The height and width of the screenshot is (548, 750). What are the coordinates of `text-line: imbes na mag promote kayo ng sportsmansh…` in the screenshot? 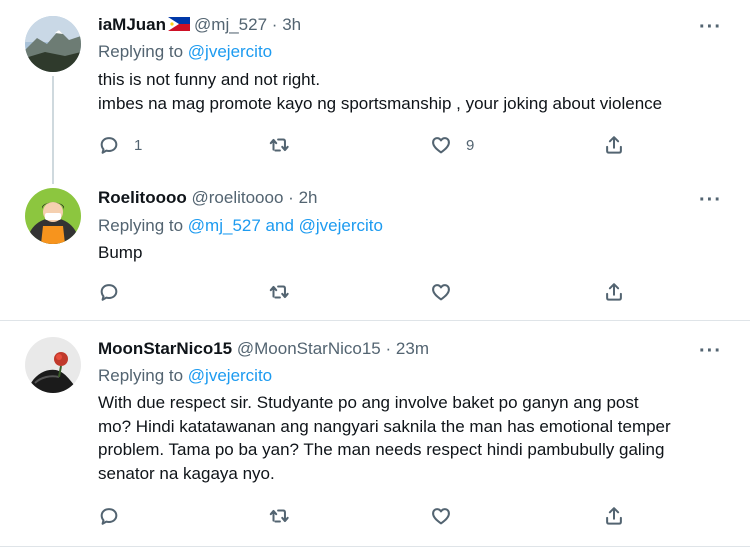 It's located at (380, 103).